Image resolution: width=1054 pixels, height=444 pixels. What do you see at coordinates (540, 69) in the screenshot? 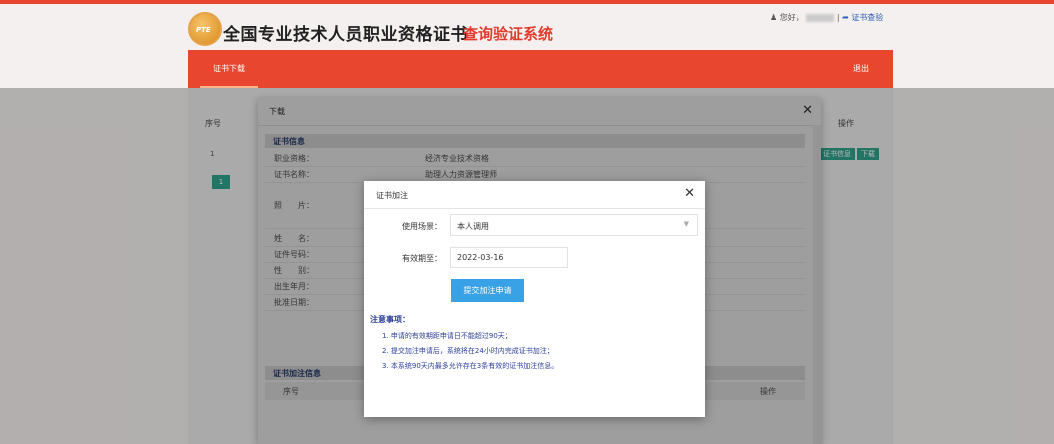
I see `main-navbar: 证书下载 退出` at bounding box center [540, 69].